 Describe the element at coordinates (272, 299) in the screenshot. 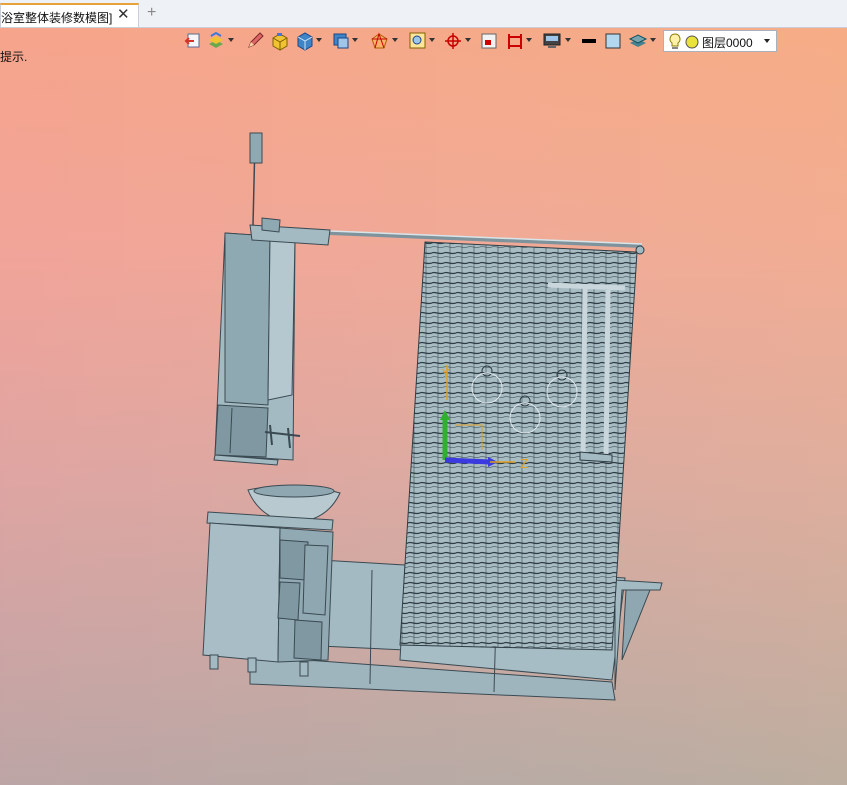

I see `wall-cabinet` at that location.